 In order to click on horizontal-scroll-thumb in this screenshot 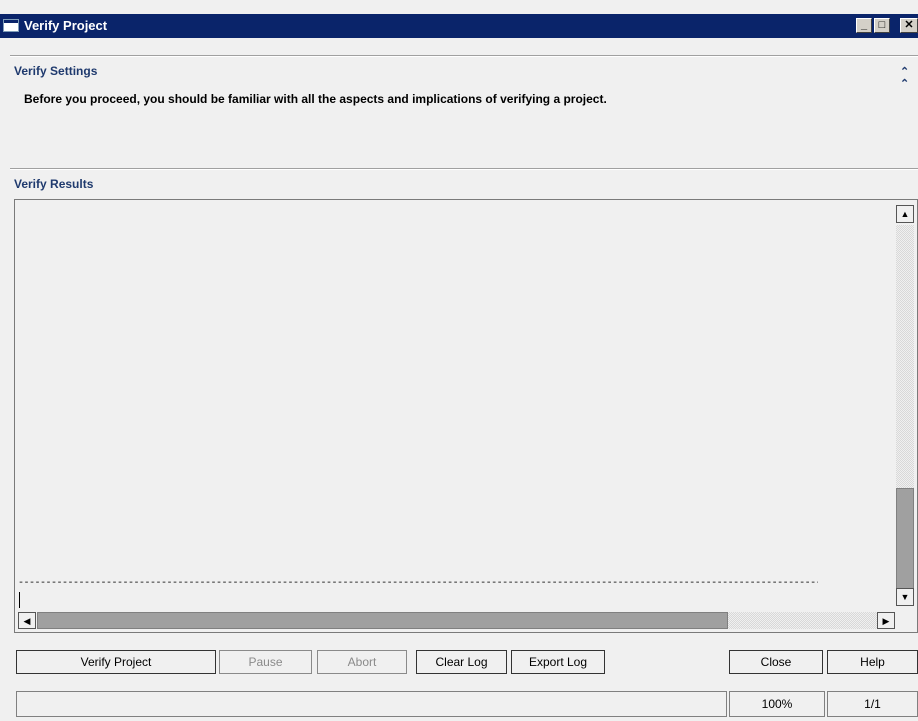, I will do `click(382, 620)`.